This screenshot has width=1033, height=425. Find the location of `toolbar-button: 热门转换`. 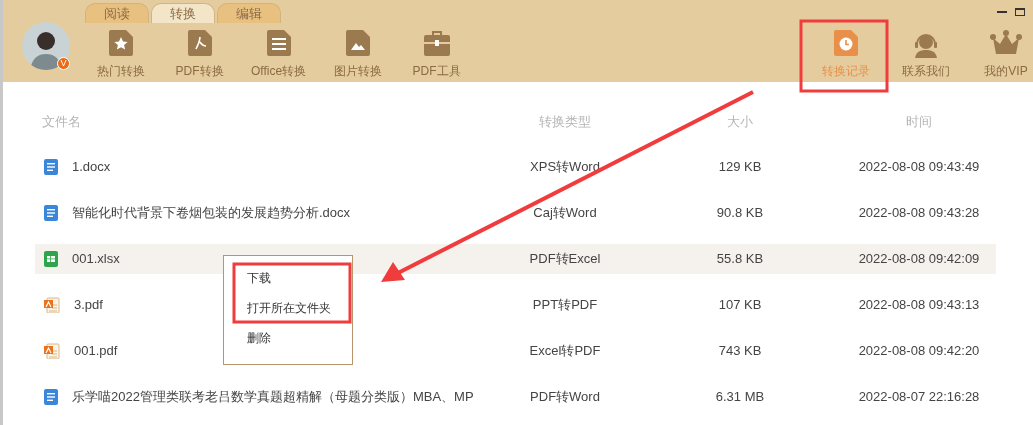

toolbar-button: 热门转换 is located at coordinates (120, 55).